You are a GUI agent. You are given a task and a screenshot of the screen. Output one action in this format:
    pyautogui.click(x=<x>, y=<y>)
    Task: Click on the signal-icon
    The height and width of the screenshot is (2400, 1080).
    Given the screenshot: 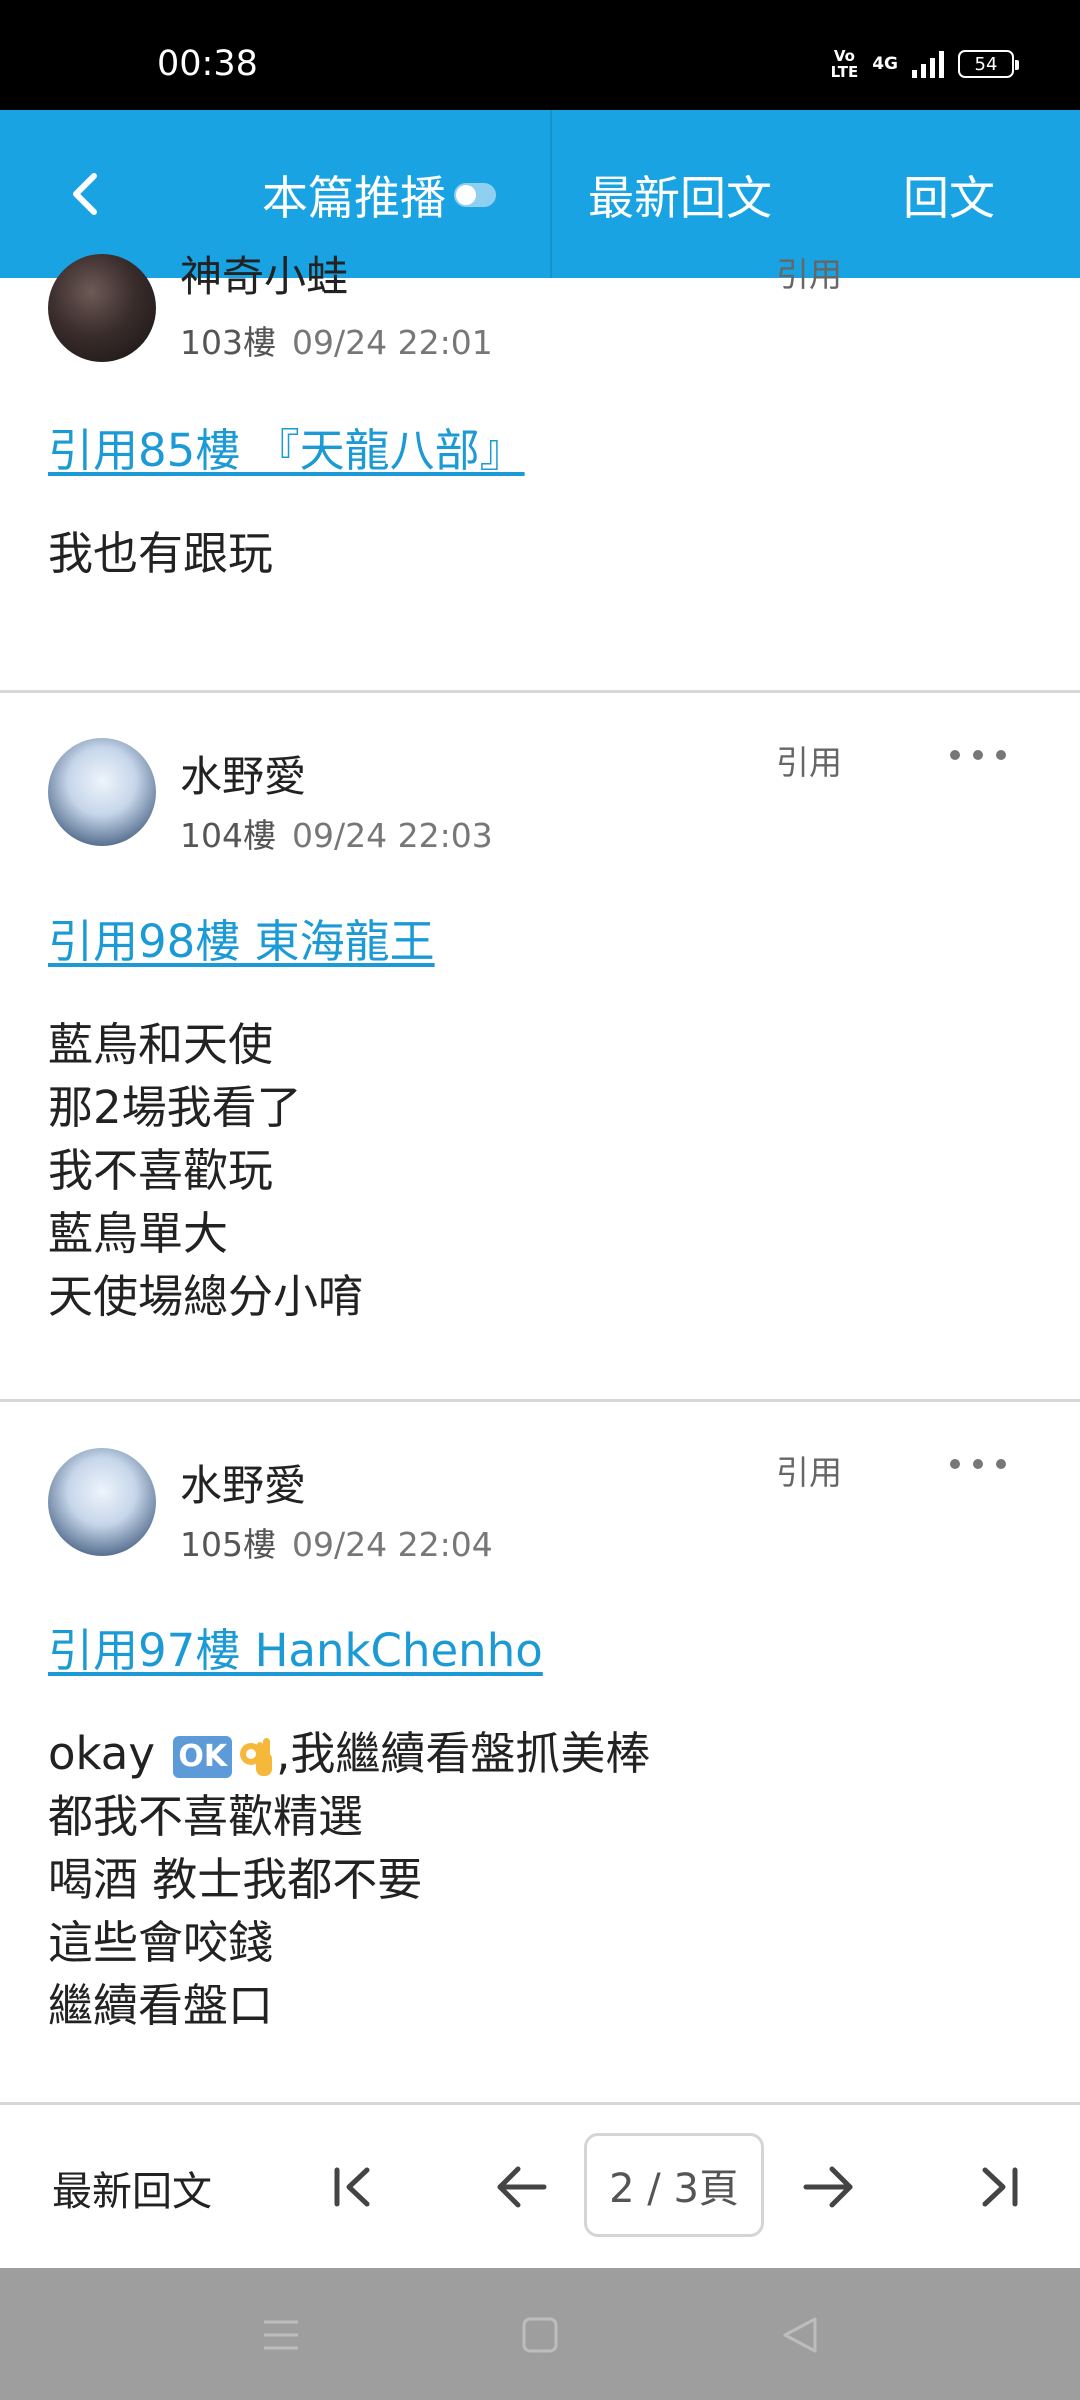 What is the action you would take?
    pyautogui.click(x=928, y=64)
    